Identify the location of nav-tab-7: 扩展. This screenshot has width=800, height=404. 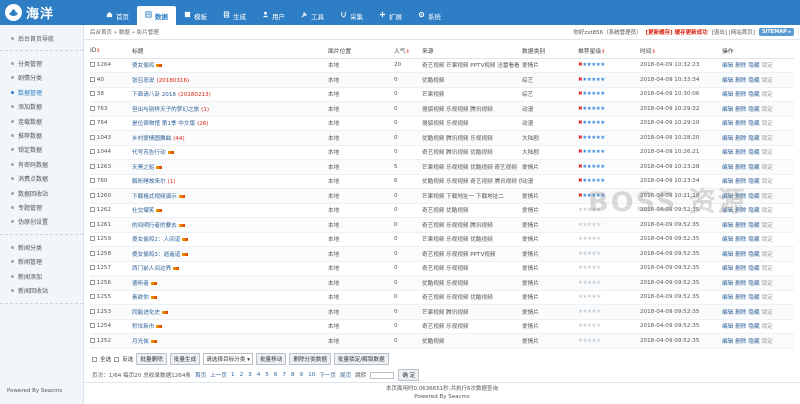
(390, 15).